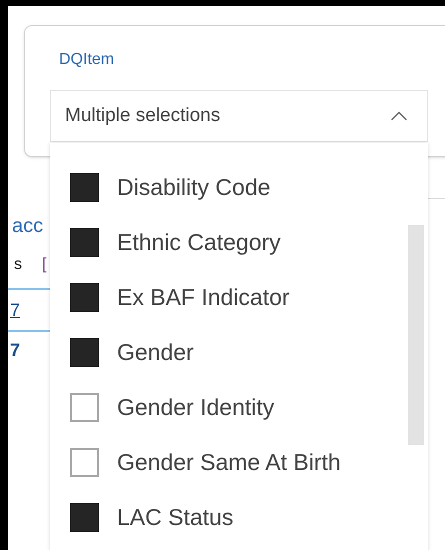  I want to click on option-item: Gender Identity, so click(240, 407).